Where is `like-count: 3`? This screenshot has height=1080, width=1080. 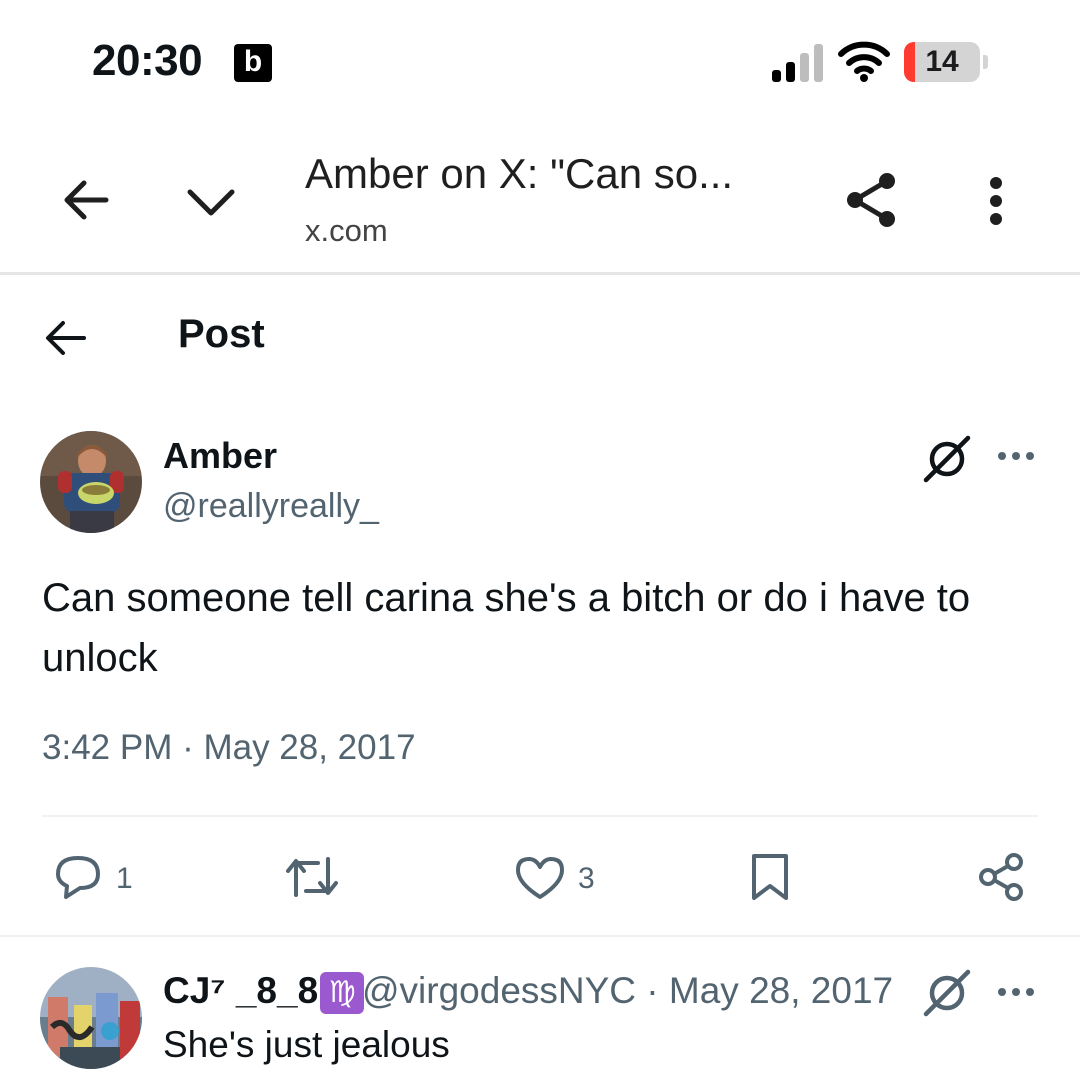 like-count: 3 is located at coordinates (586, 878).